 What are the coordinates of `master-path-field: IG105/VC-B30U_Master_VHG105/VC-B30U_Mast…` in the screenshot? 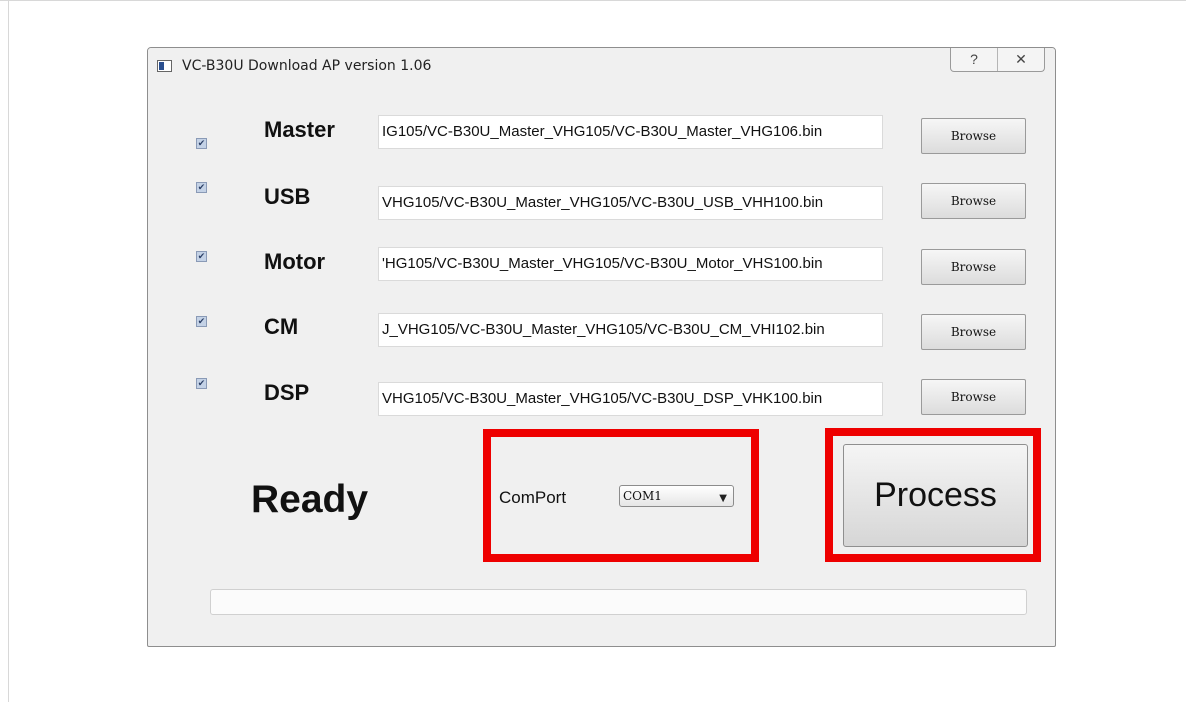 It's located at (630, 132).